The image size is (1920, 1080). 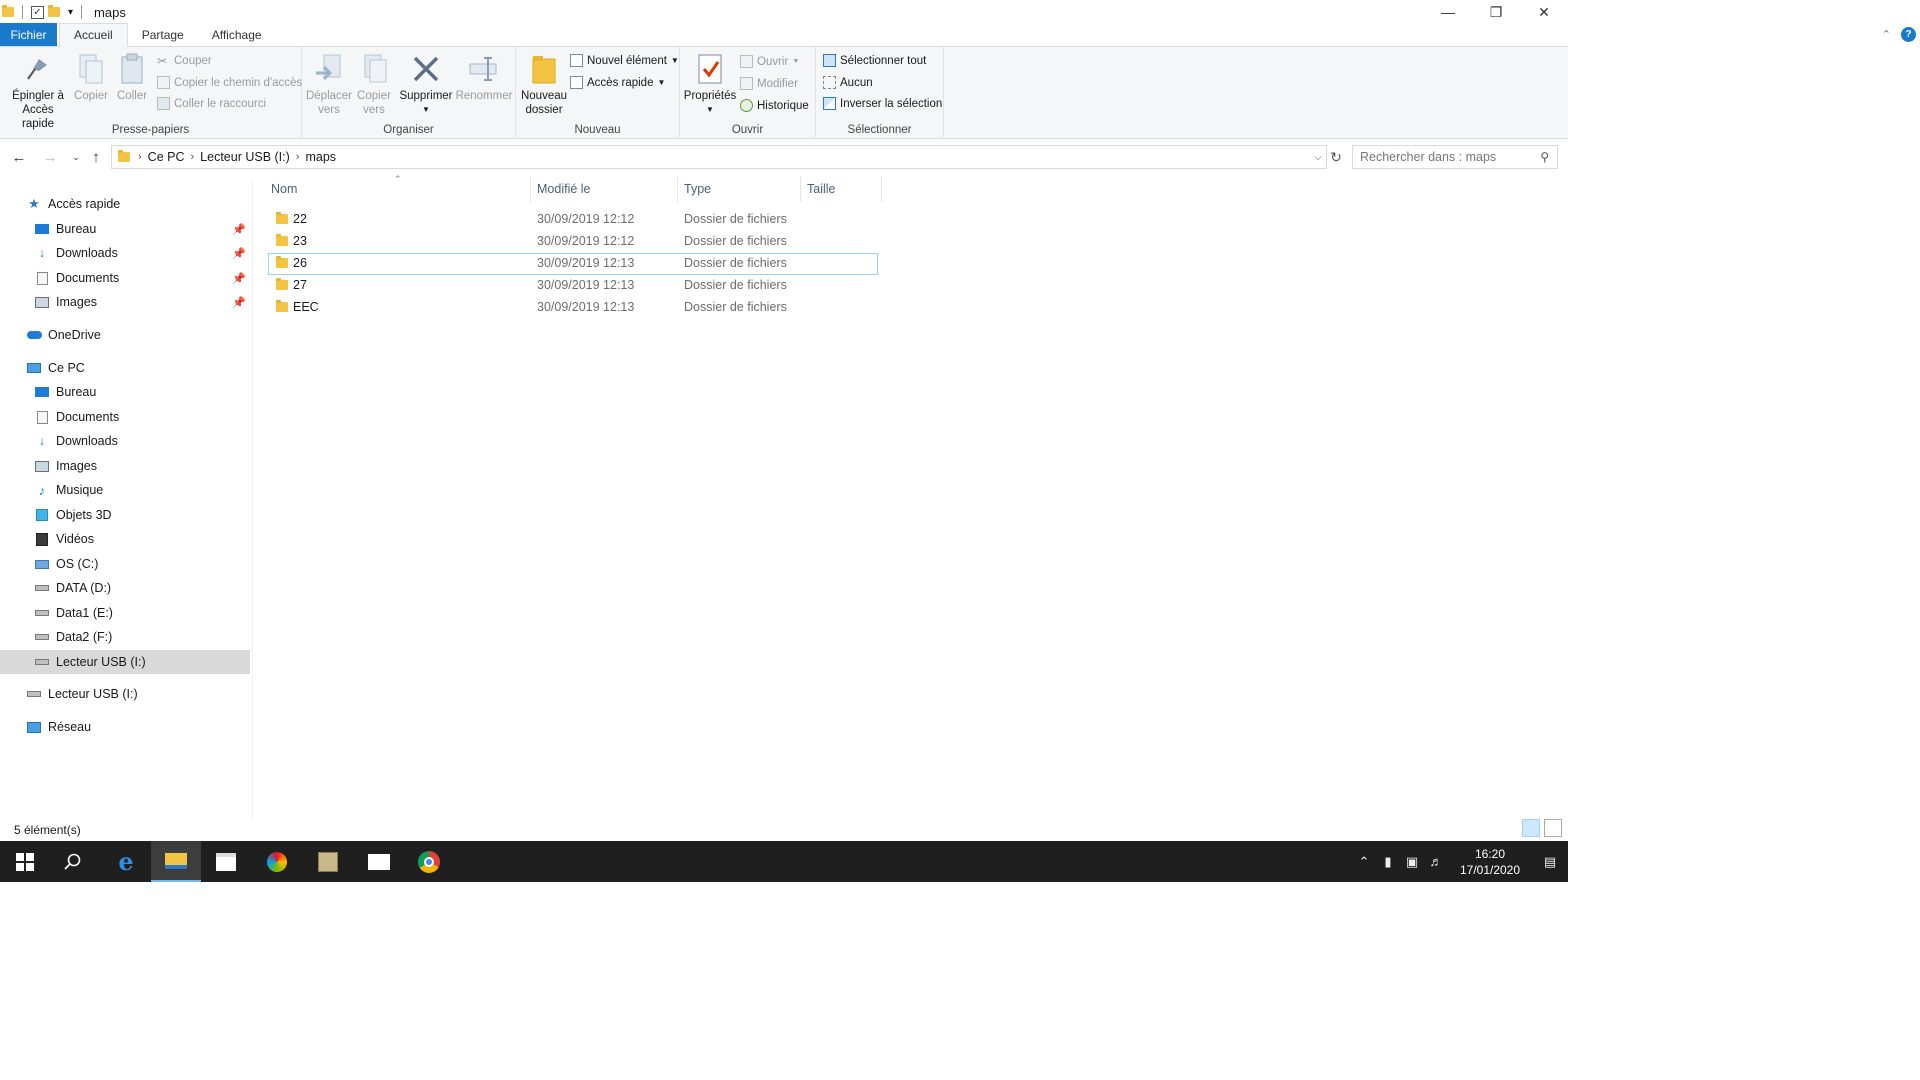 I want to click on clock: 16:20 17/01/2020, so click(x=1490, y=862).